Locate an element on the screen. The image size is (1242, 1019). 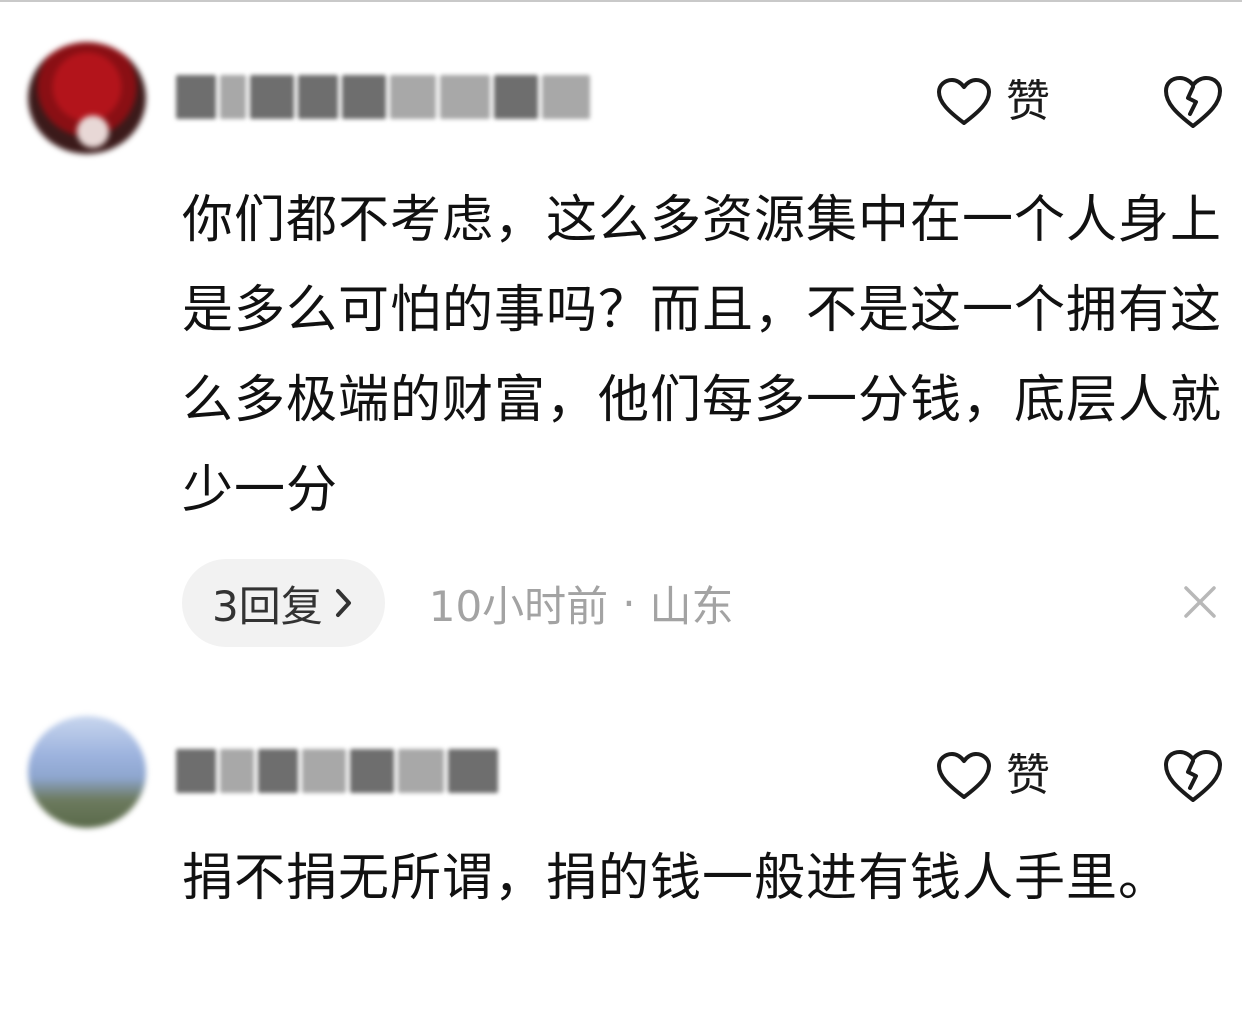
time-location: 10小时前 · 山东 is located at coordinates (581, 603).